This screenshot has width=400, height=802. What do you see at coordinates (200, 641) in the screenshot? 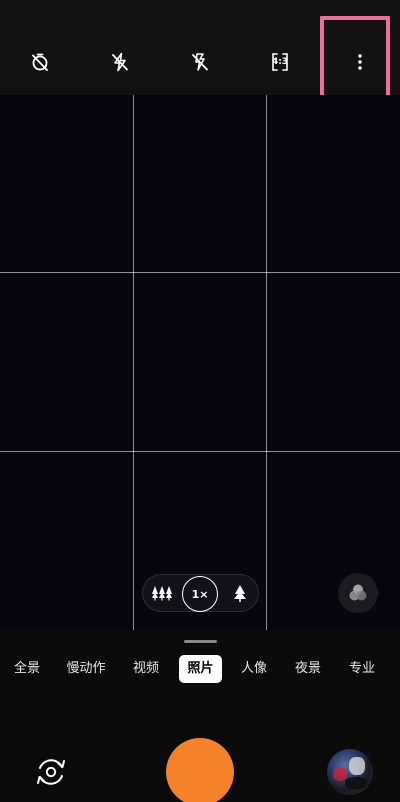
I see `drawer-handle` at bounding box center [200, 641].